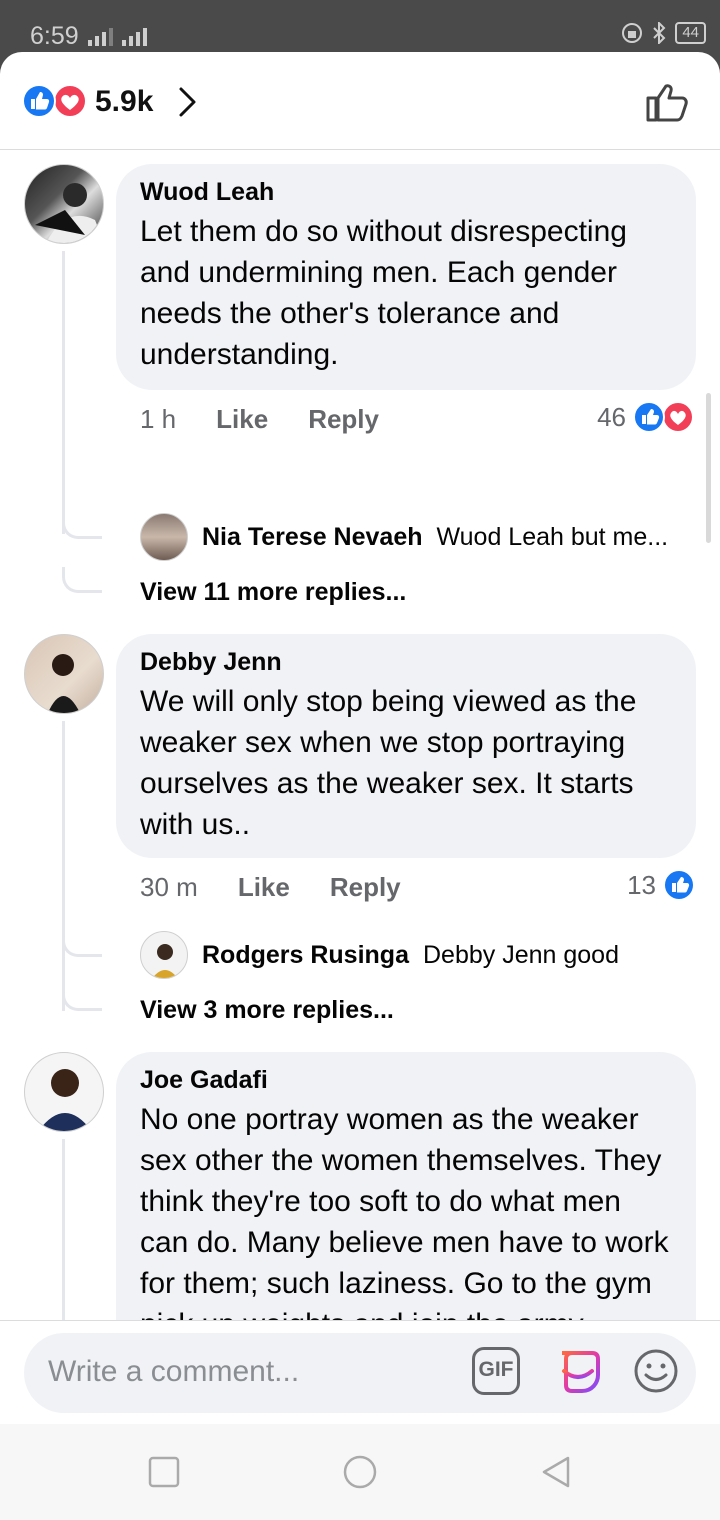 This screenshot has height=1520, width=720. What do you see at coordinates (54, 36) in the screenshot?
I see `status-time: 6:59` at bounding box center [54, 36].